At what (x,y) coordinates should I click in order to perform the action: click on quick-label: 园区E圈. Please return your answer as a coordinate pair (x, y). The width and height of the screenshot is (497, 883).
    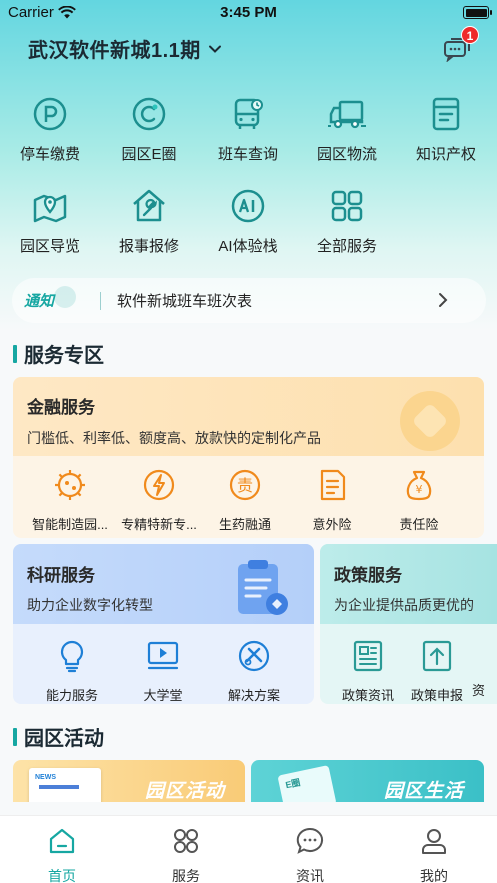
    Looking at the image, I should click on (149, 154).